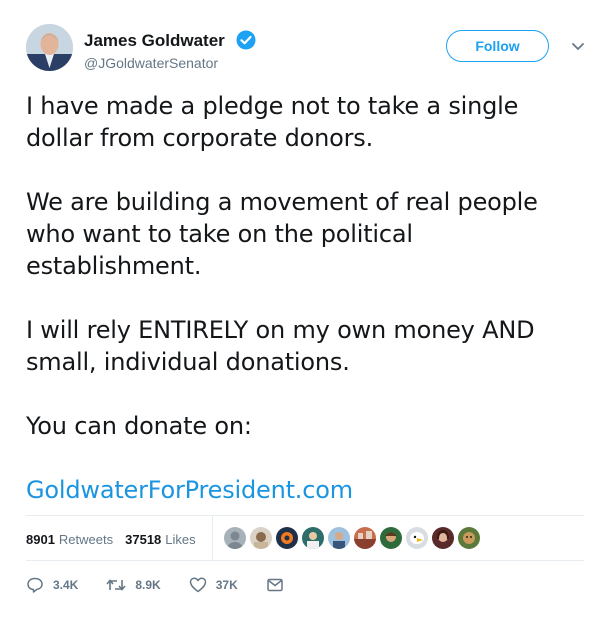 This screenshot has width=610, height=617. I want to click on donation-link: GoldwaterForPresident.com, so click(189, 490).